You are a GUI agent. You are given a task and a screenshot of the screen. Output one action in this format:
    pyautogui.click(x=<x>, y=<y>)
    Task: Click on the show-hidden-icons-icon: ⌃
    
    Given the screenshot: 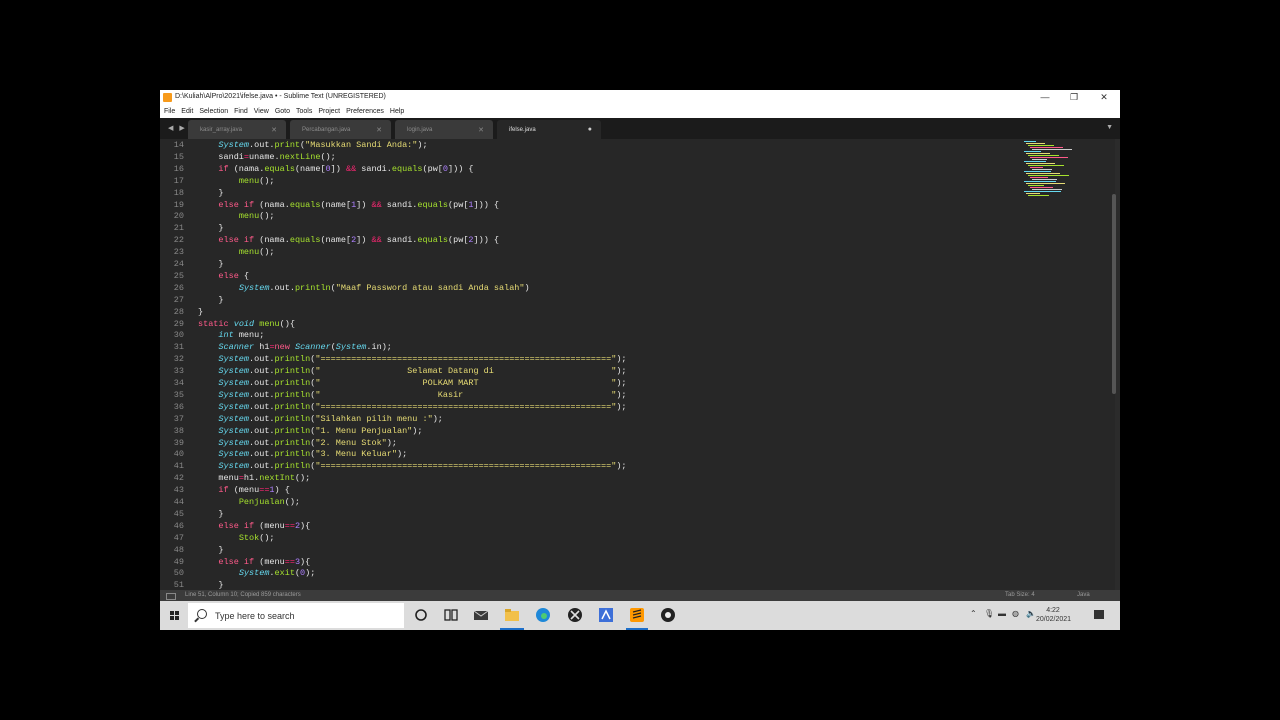 What is the action you would take?
    pyautogui.click(x=973, y=613)
    